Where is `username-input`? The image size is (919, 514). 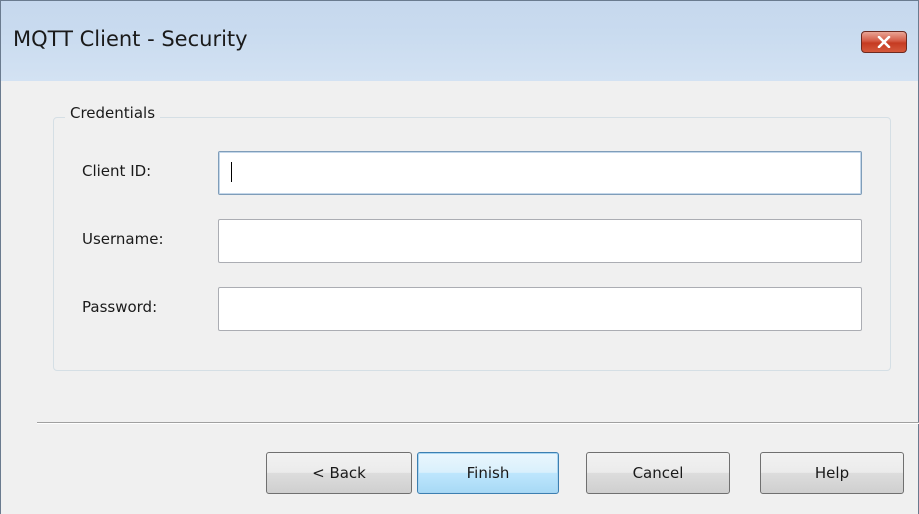
username-input is located at coordinates (540, 241).